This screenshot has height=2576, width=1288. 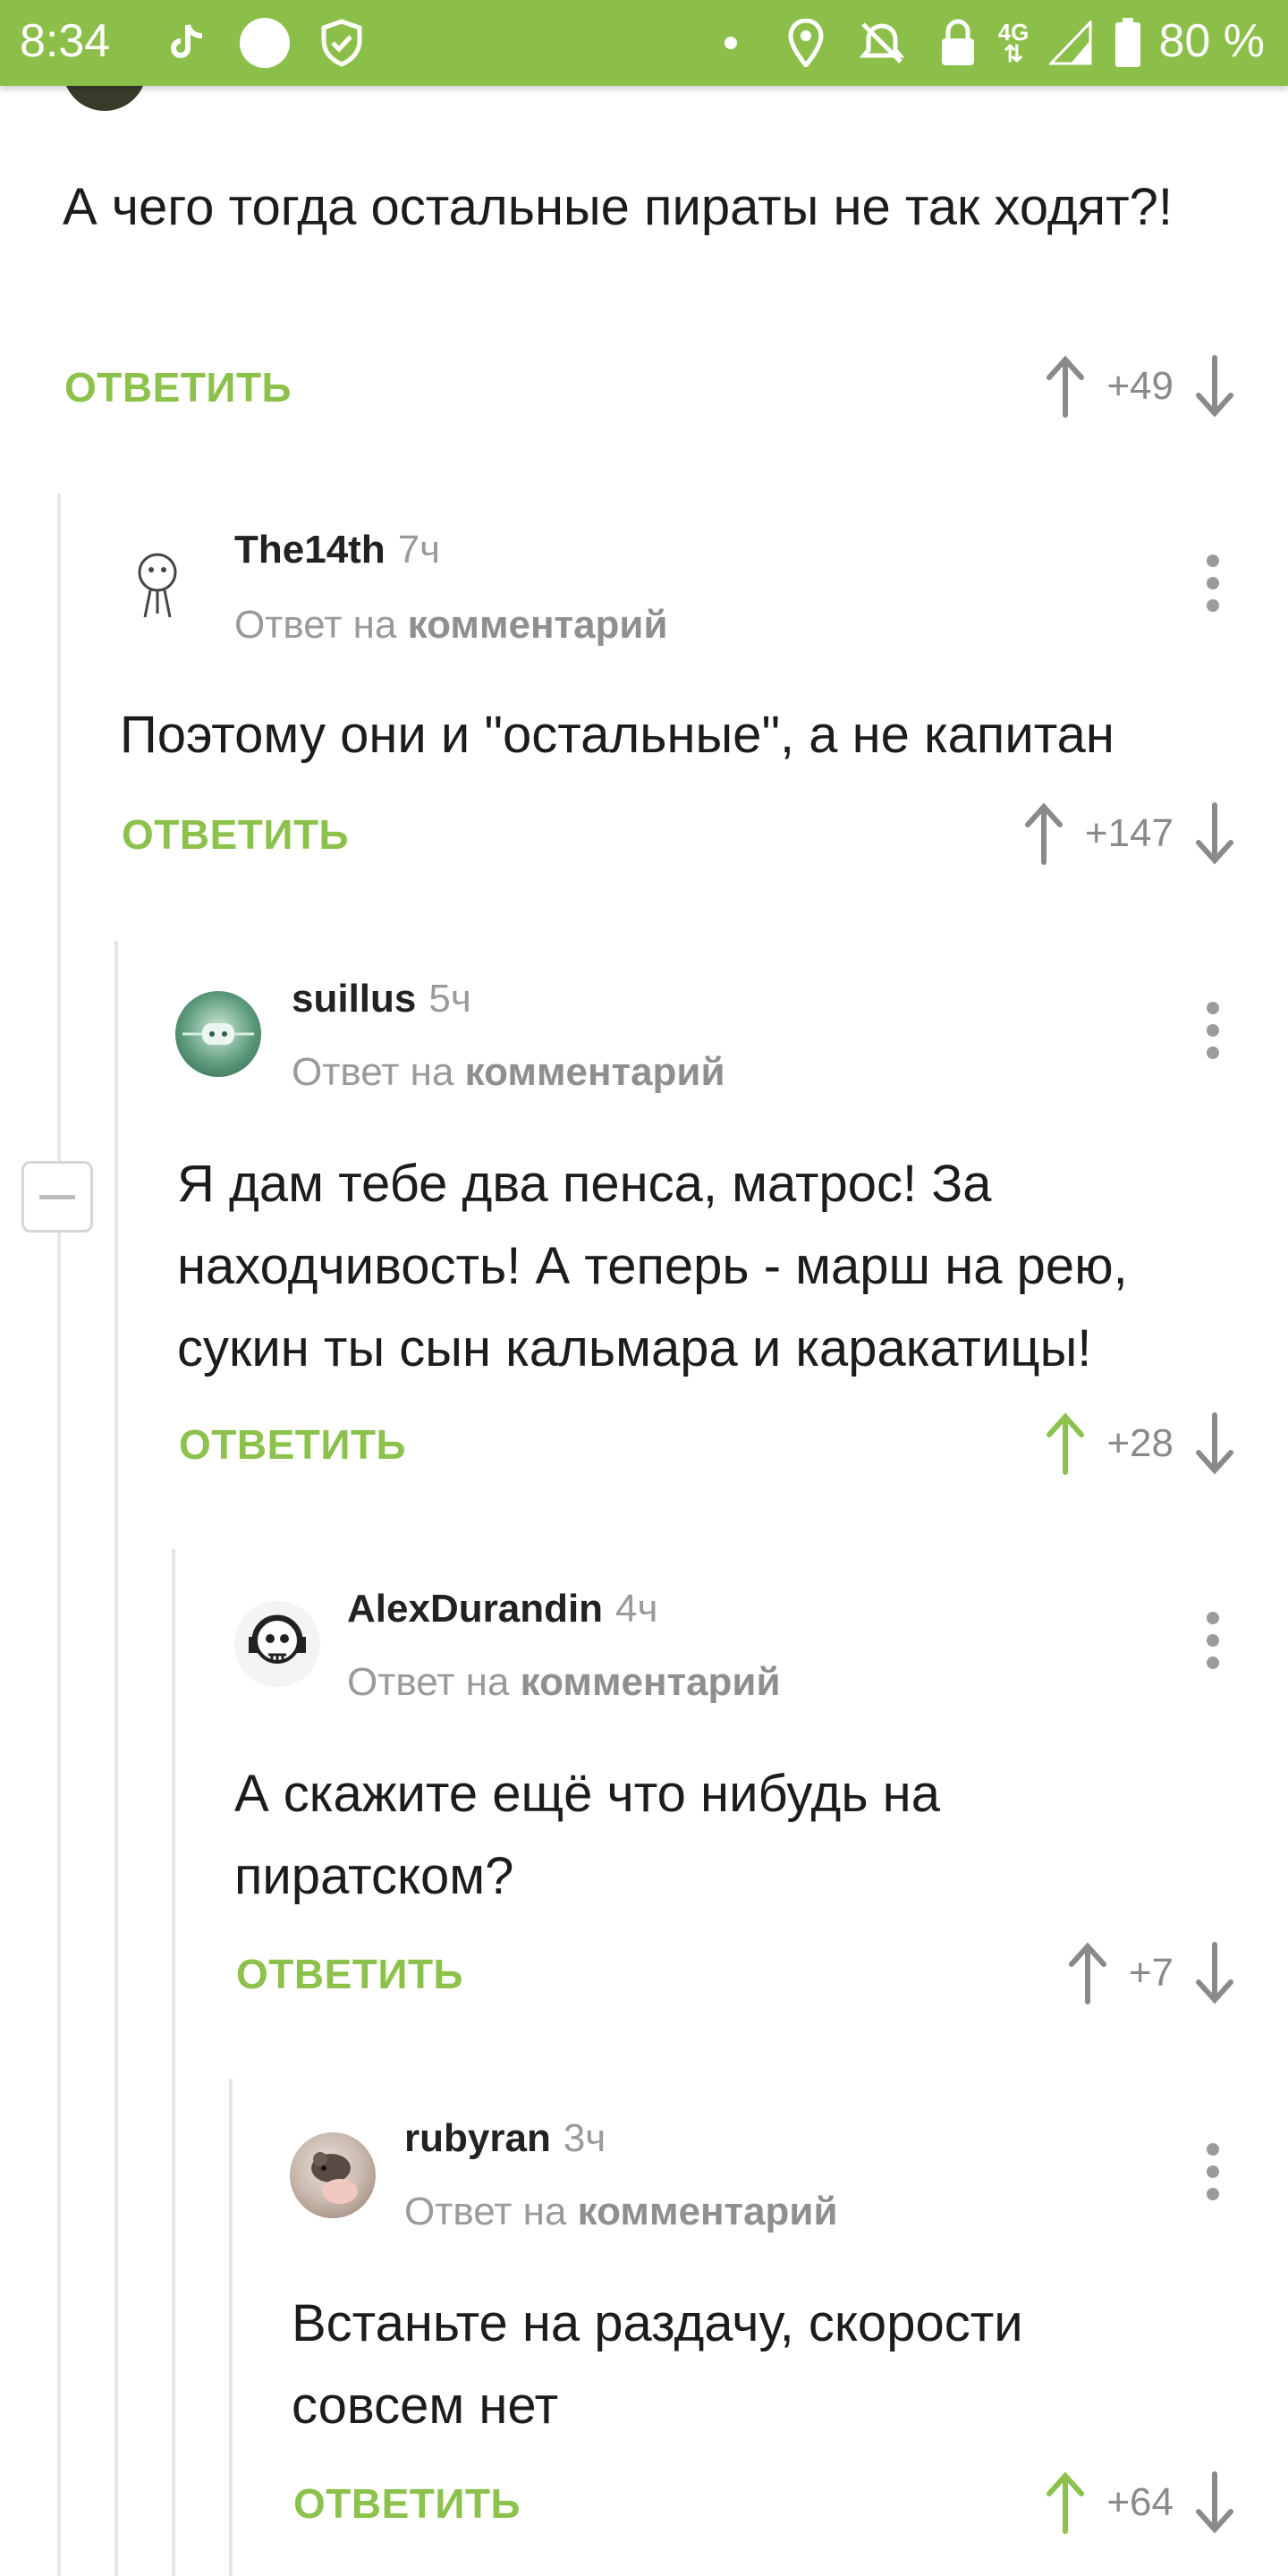 What do you see at coordinates (65, 41) in the screenshot?
I see `status-time: 8:34` at bounding box center [65, 41].